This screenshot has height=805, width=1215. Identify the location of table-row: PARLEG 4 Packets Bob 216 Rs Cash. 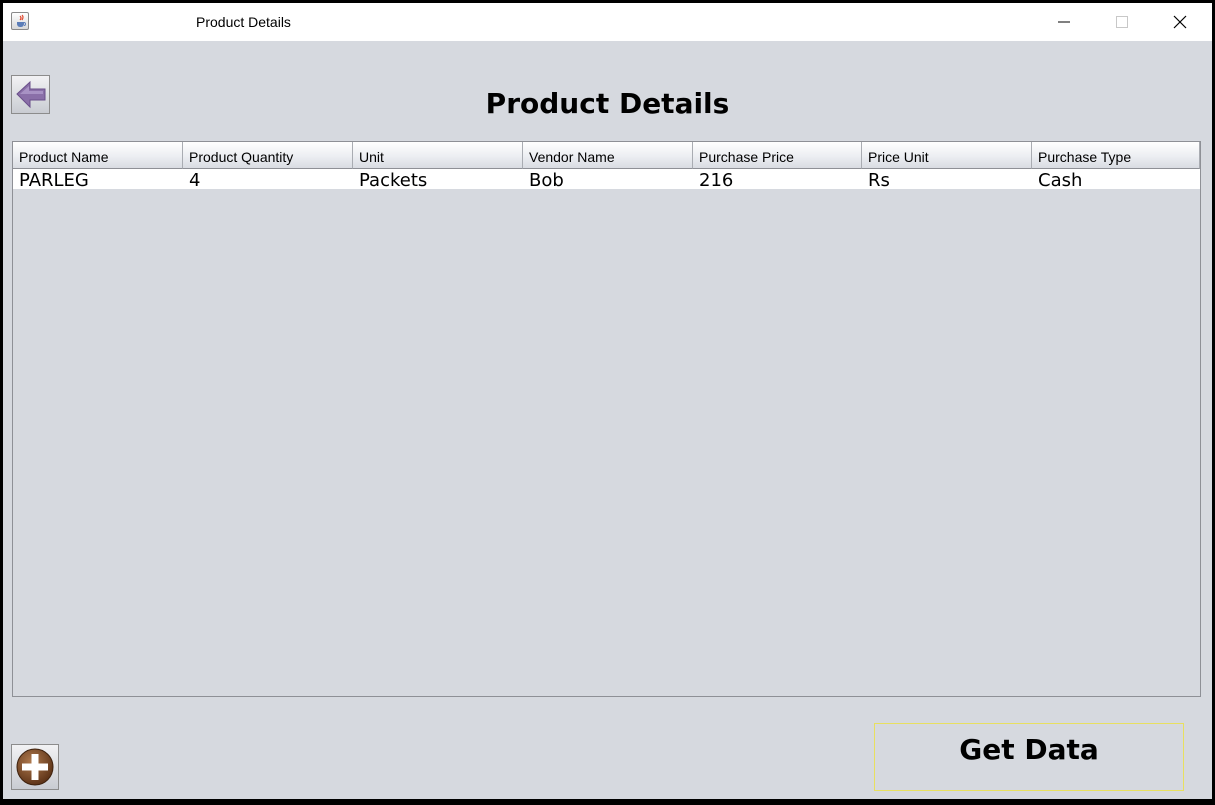
(606, 179).